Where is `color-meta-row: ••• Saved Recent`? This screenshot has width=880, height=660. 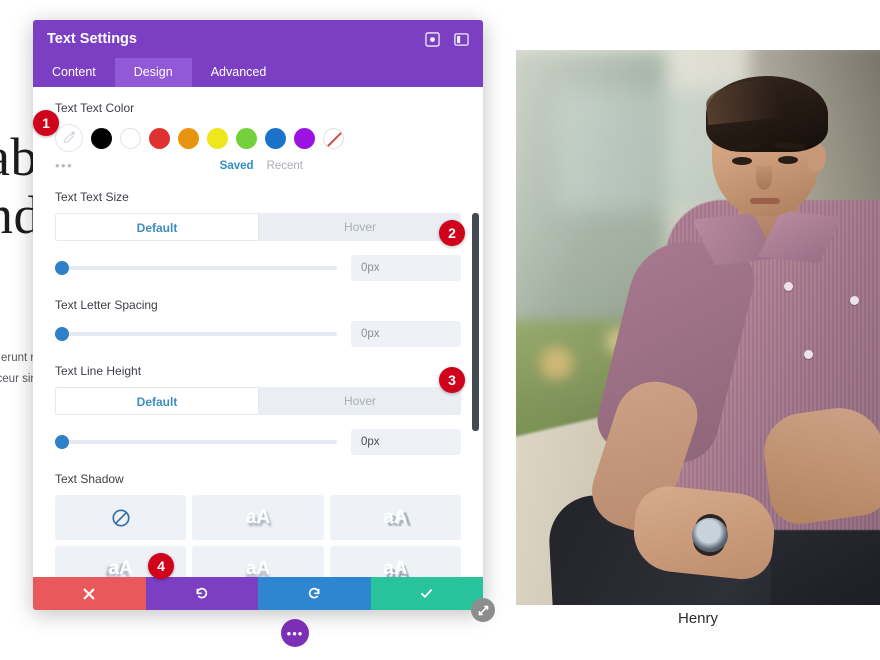 color-meta-row: ••• Saved Recent is located at coordinates (258, 165).